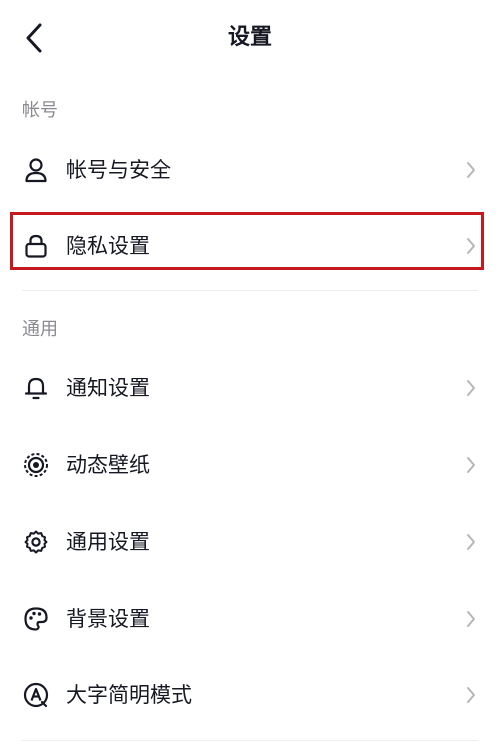 This screenshot has height=753, width=500. What do you see at coordinates (250, 619) in the screenshot?
I see `row-background-settings: 背景设置` at bounding box center [250, 619].